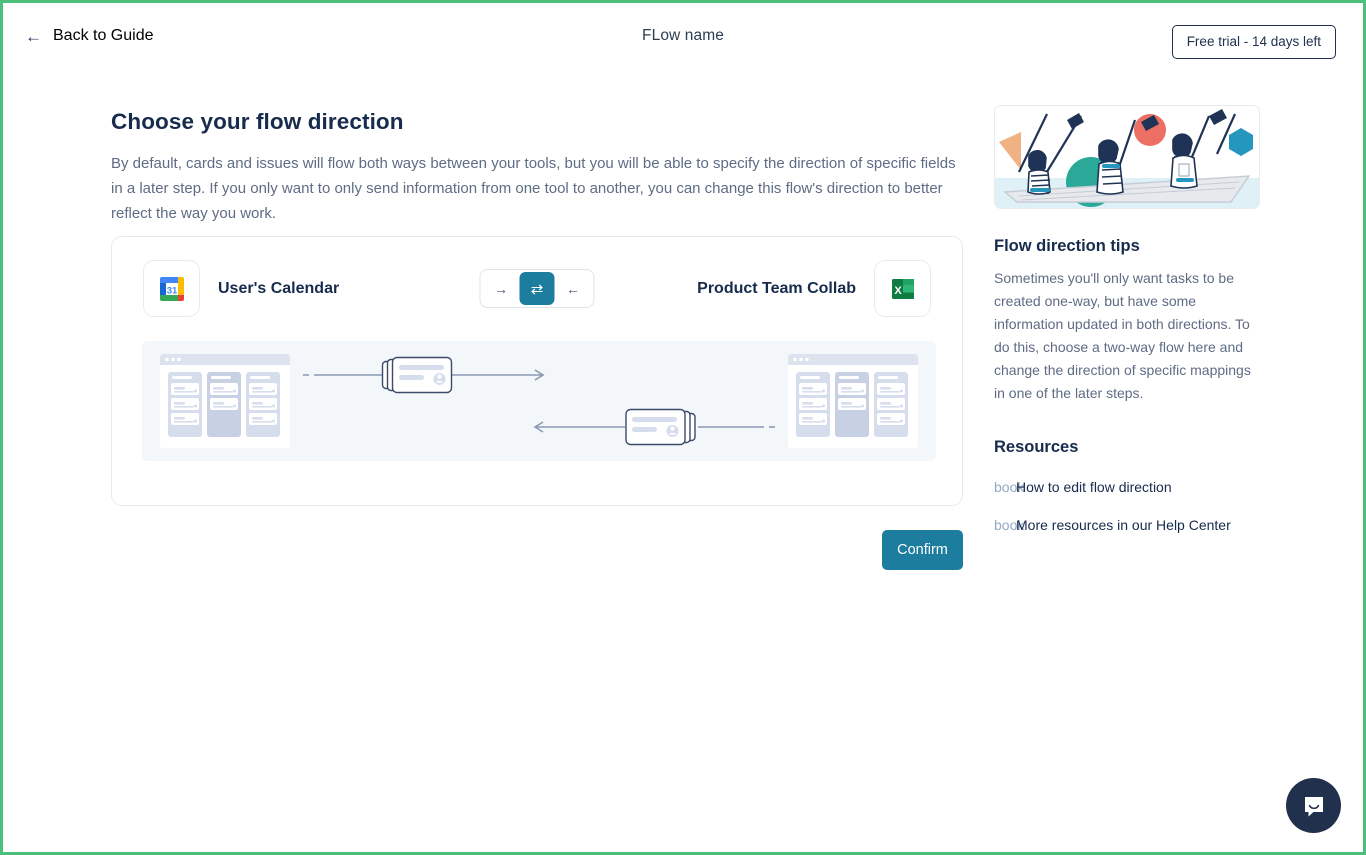  Describe the element at coordinates (922, 550) in the screenshot. I see `confirm-button: Confirm` at that location.